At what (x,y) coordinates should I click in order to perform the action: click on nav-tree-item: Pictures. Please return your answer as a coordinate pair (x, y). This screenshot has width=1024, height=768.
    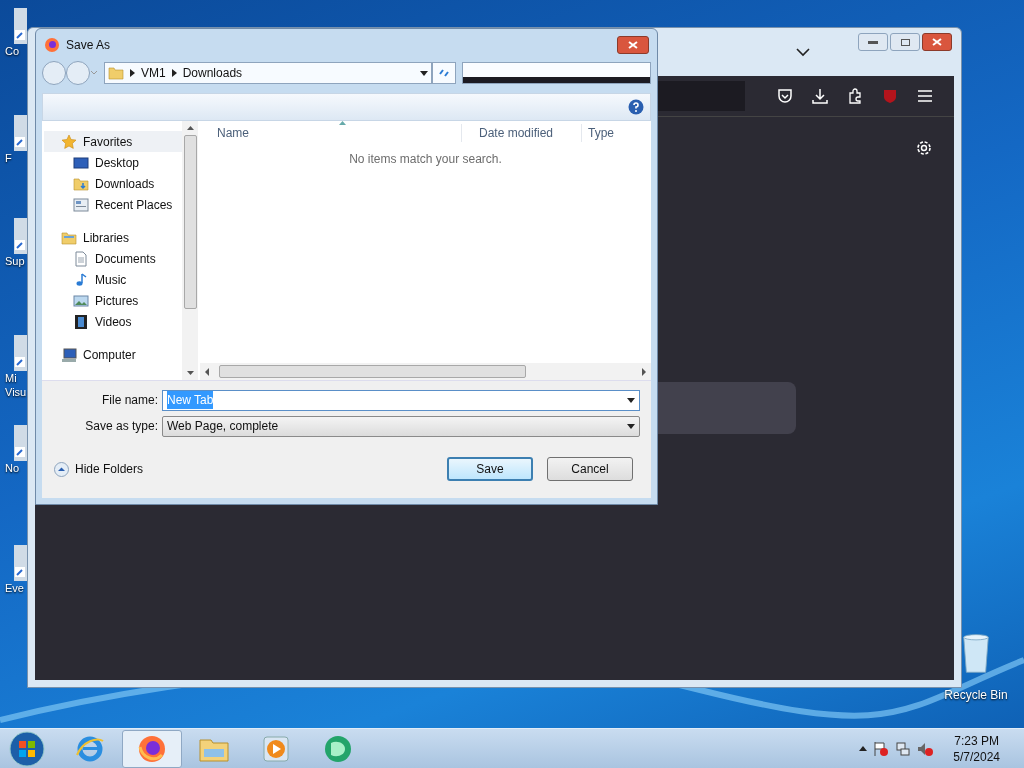
    Looking at the image, I should click on (113, 300).